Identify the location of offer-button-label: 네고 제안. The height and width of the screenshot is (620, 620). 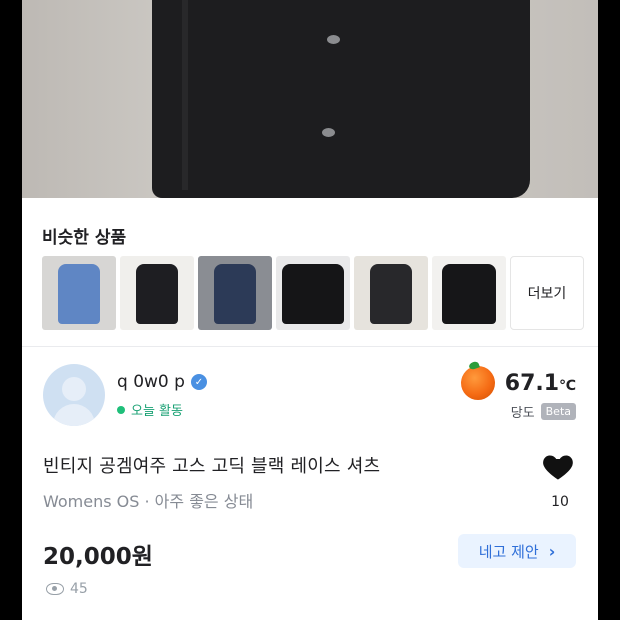
(508, 551).